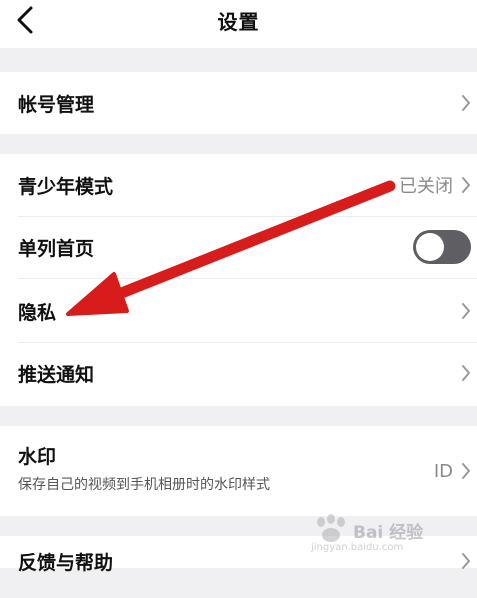  I want to click on teen-mode-row: 青少年模式 已关闭, so click(238, 185).